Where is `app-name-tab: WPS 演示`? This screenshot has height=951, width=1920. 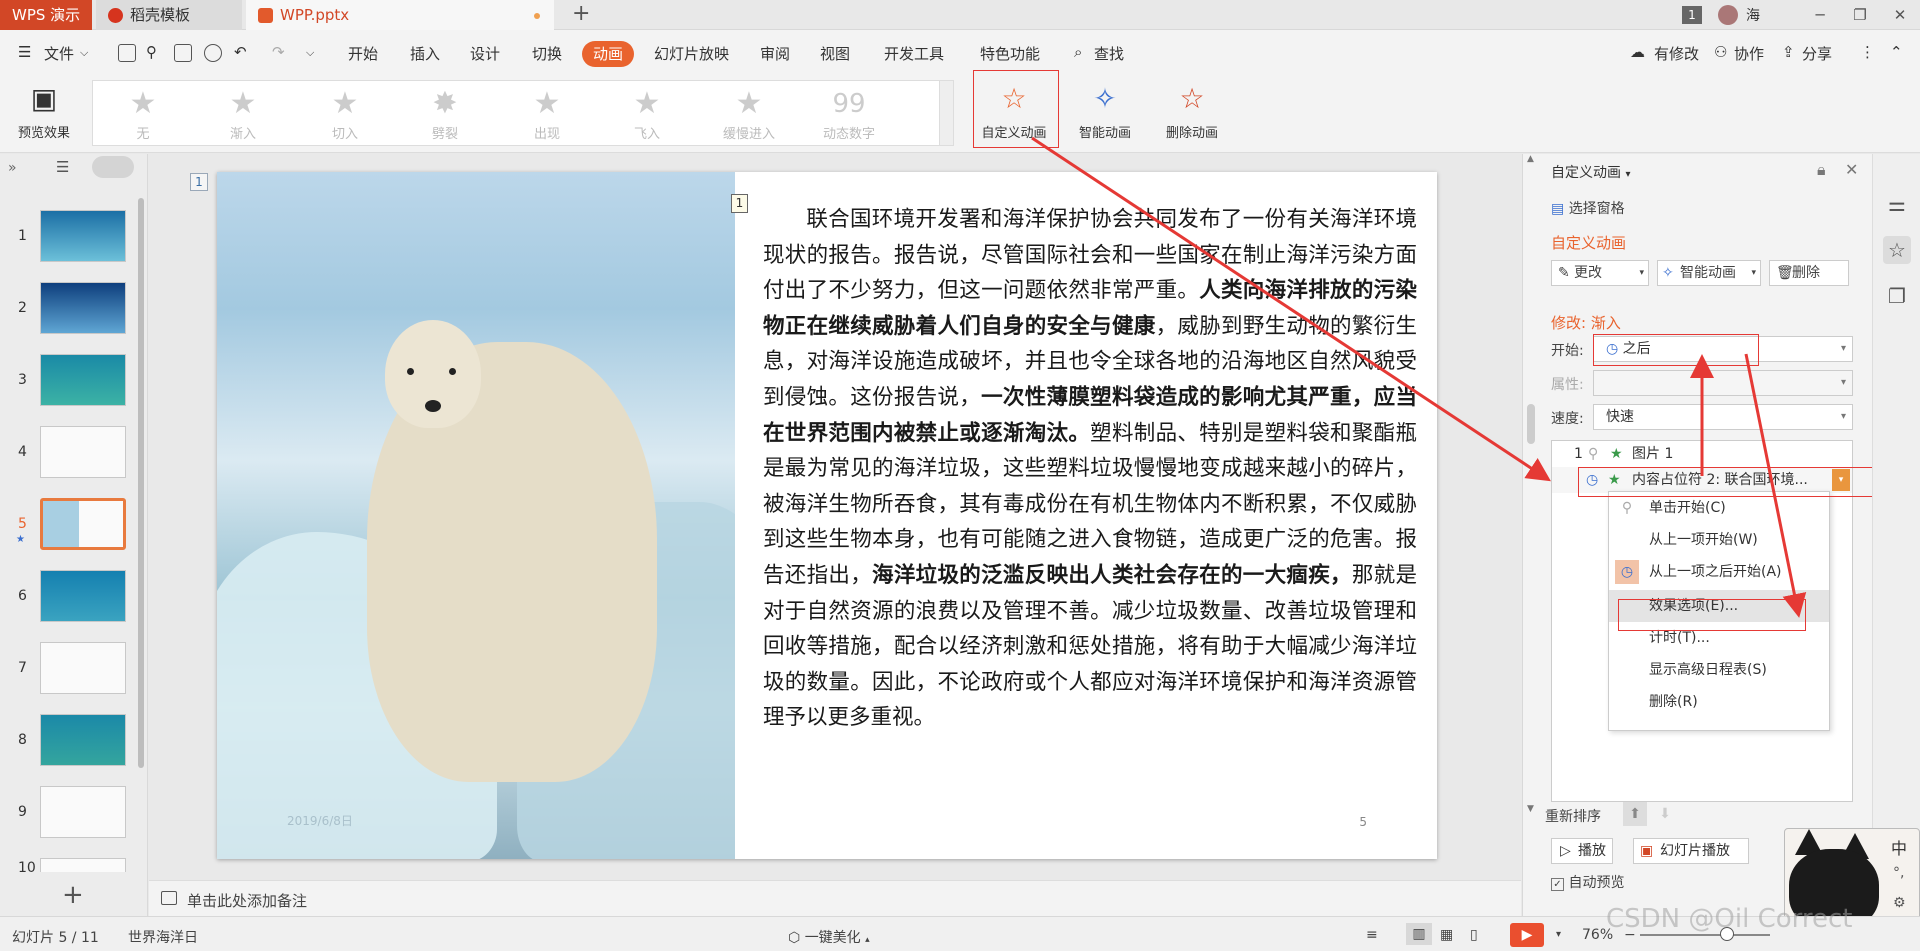 app-name-tab: WPS 演示 is located at coordinates (46, 15).